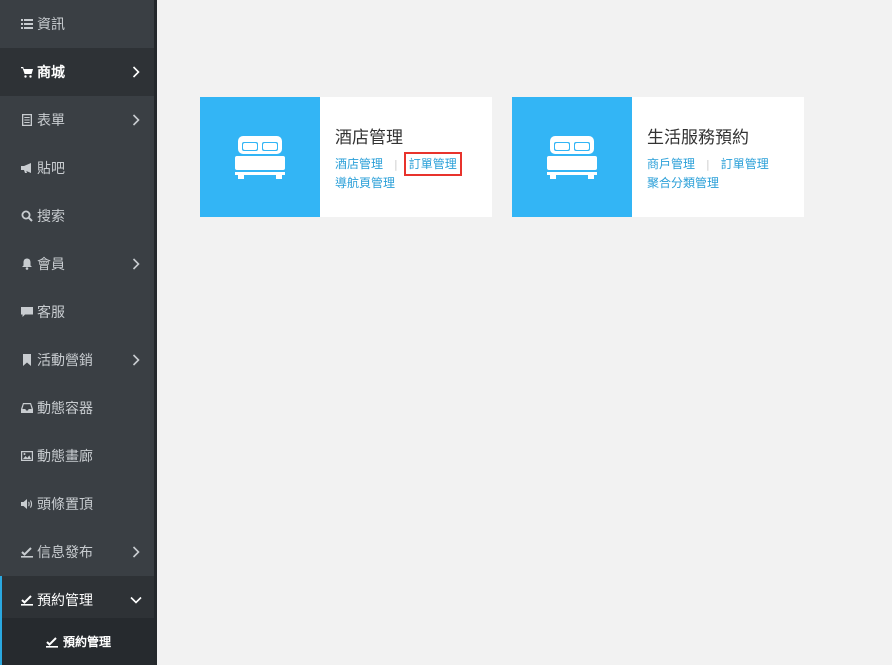 Image resolution: width=892 pixels, height=665 pixels. I want to click on picture-icon, so click(27, 456).